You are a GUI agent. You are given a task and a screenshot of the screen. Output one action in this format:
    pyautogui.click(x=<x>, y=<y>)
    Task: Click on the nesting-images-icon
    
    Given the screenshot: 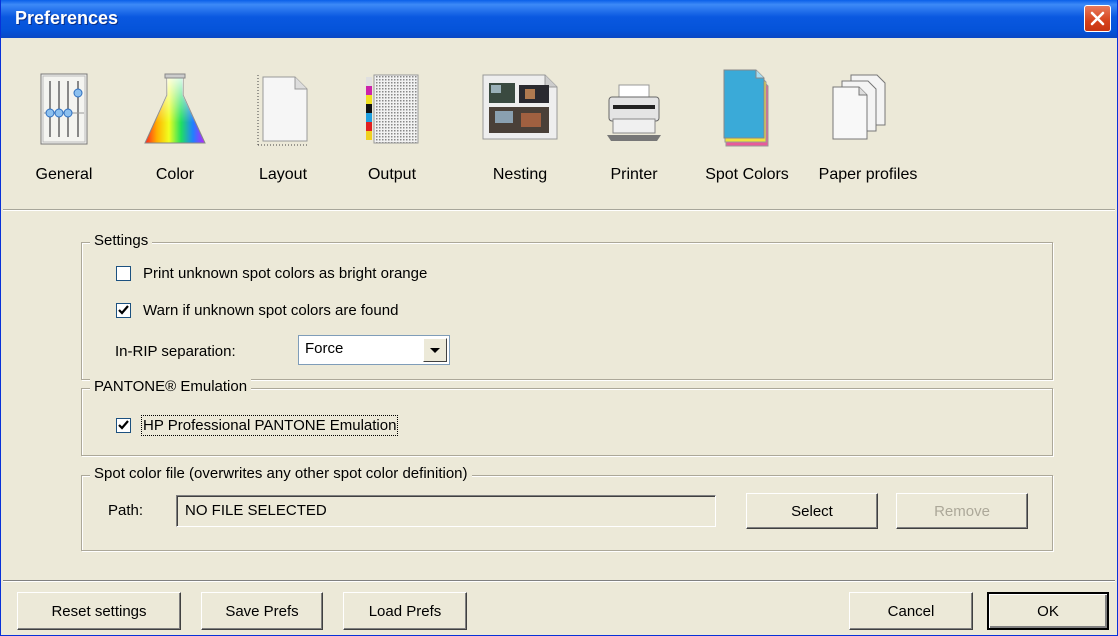 What is the action you would take?
    pyautogui.click(x=520, y=107)
    